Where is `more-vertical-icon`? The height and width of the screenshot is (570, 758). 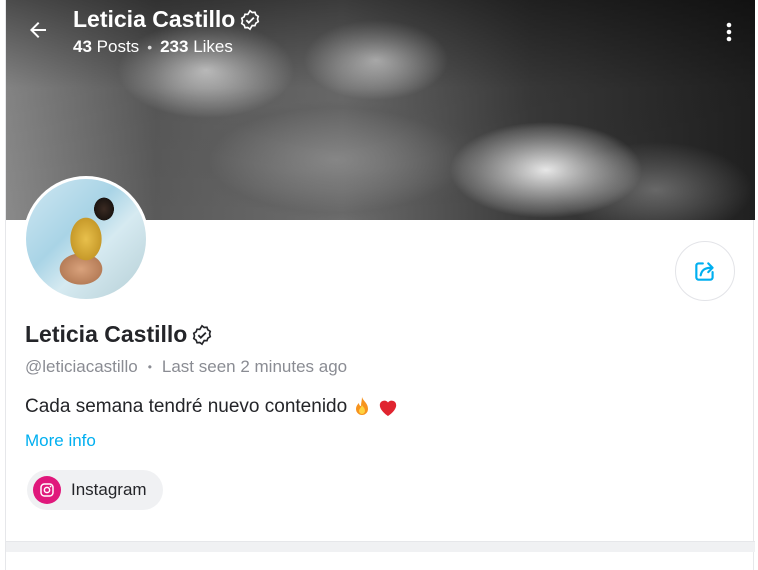
more-vertical-icon is located at coordinates (729, 32).